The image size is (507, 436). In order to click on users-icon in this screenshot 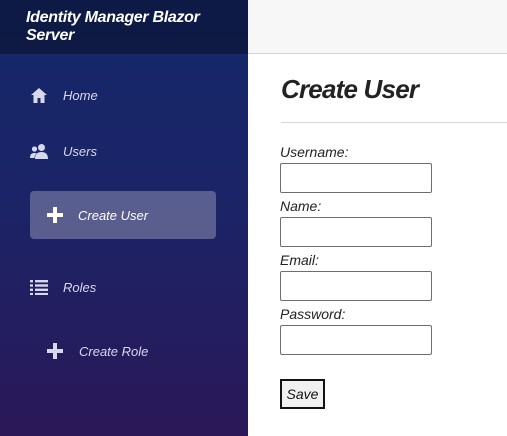, I will do `click(39, 151)`.